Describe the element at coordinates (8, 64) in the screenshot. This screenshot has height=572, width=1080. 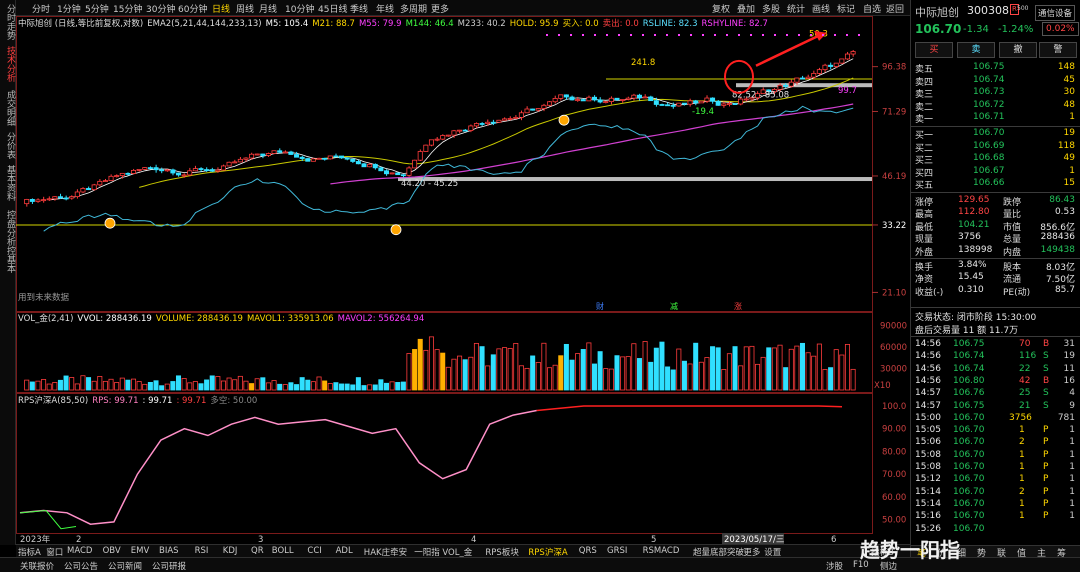
I see `left-tab-1: 技术分析` at that location.